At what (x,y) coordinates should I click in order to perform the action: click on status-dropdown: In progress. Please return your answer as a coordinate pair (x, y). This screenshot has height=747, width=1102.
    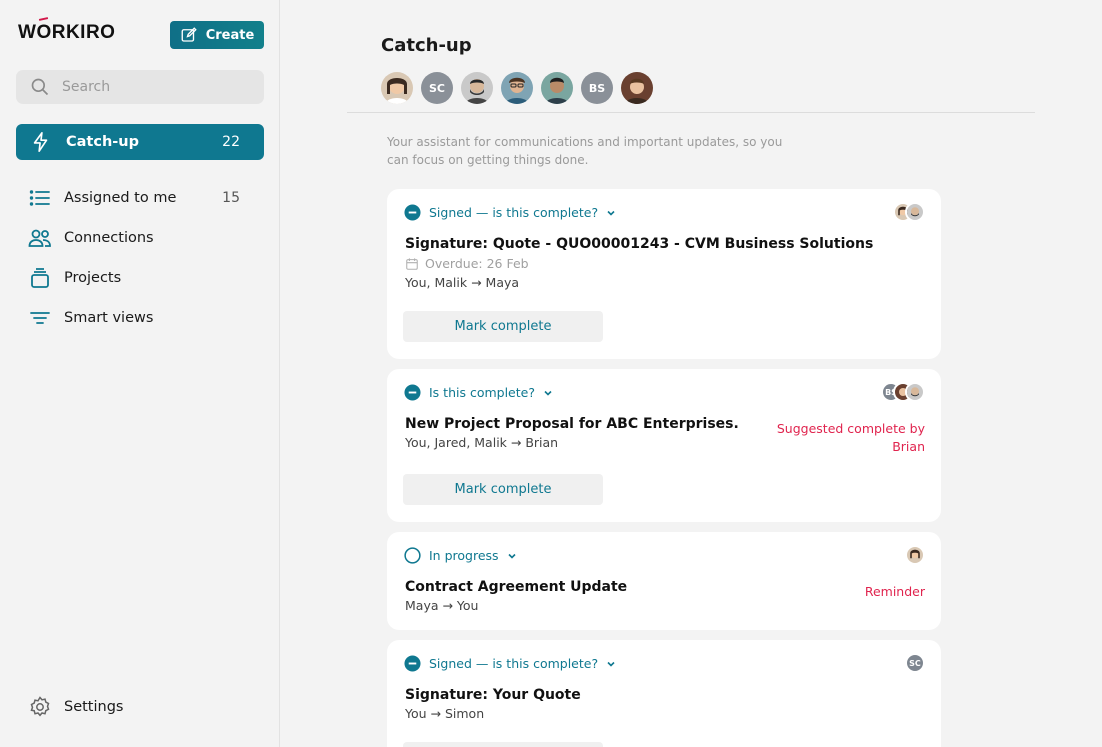
    Looking at the image, I should click on (460, 555).